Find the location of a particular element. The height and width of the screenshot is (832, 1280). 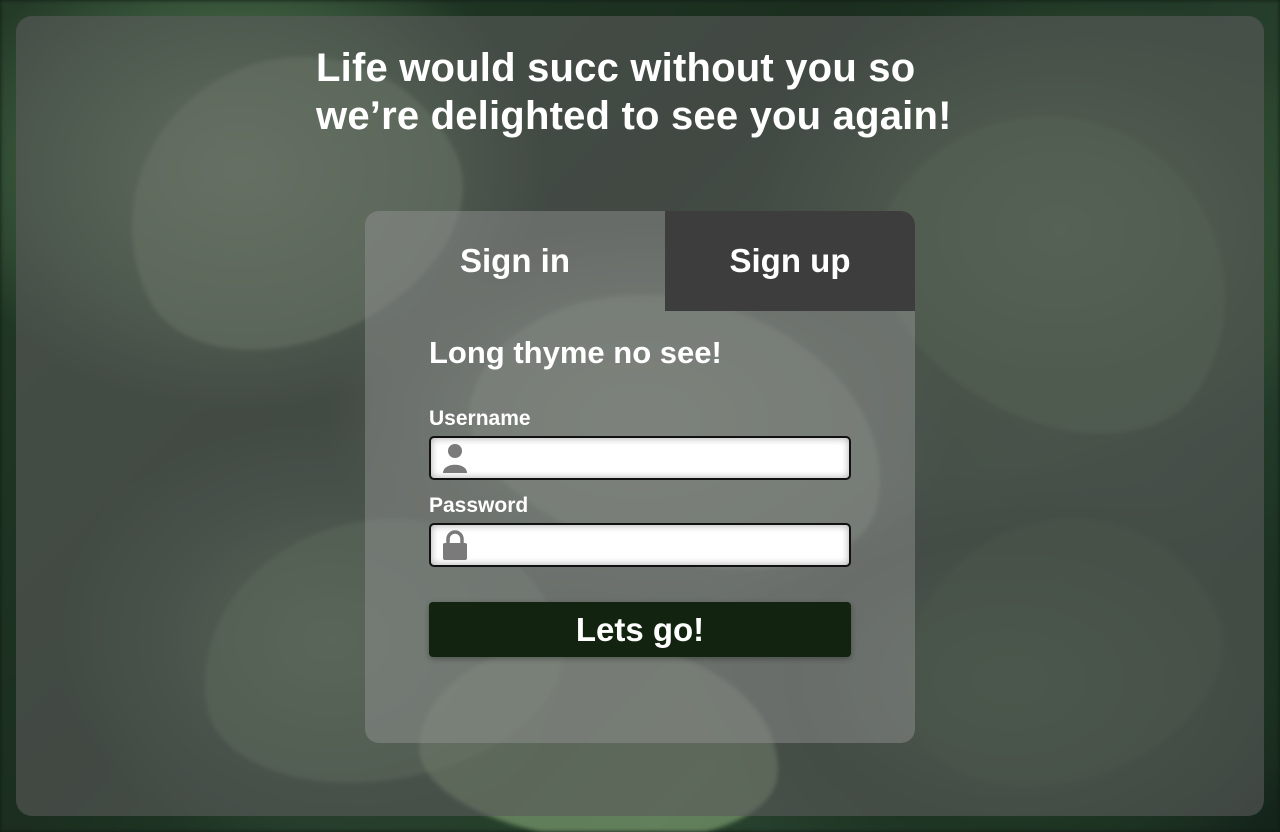

tab-sign-up: Sign up is located at coordinates (790, 261).